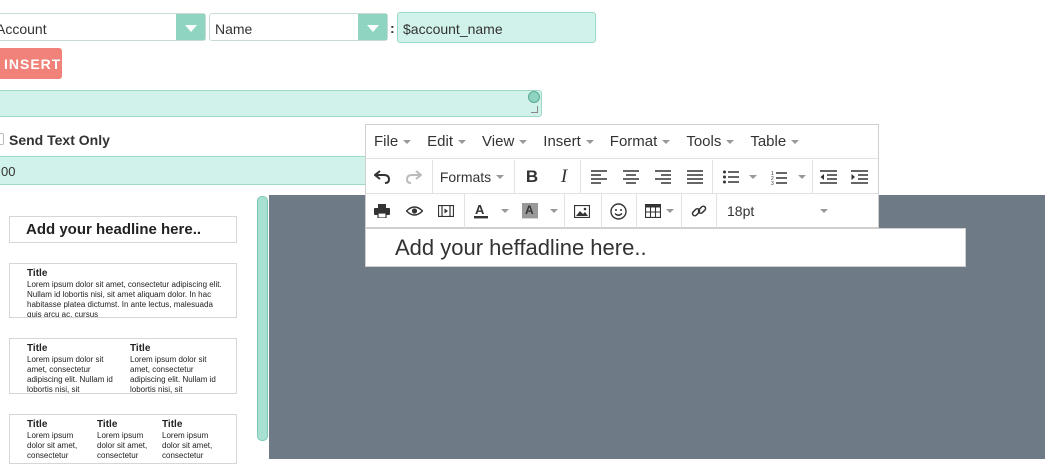 The image size is (1045, 464). Describe the element at coordinates (631, 177) in the screenshot. I see `align-center-icon` at that location.